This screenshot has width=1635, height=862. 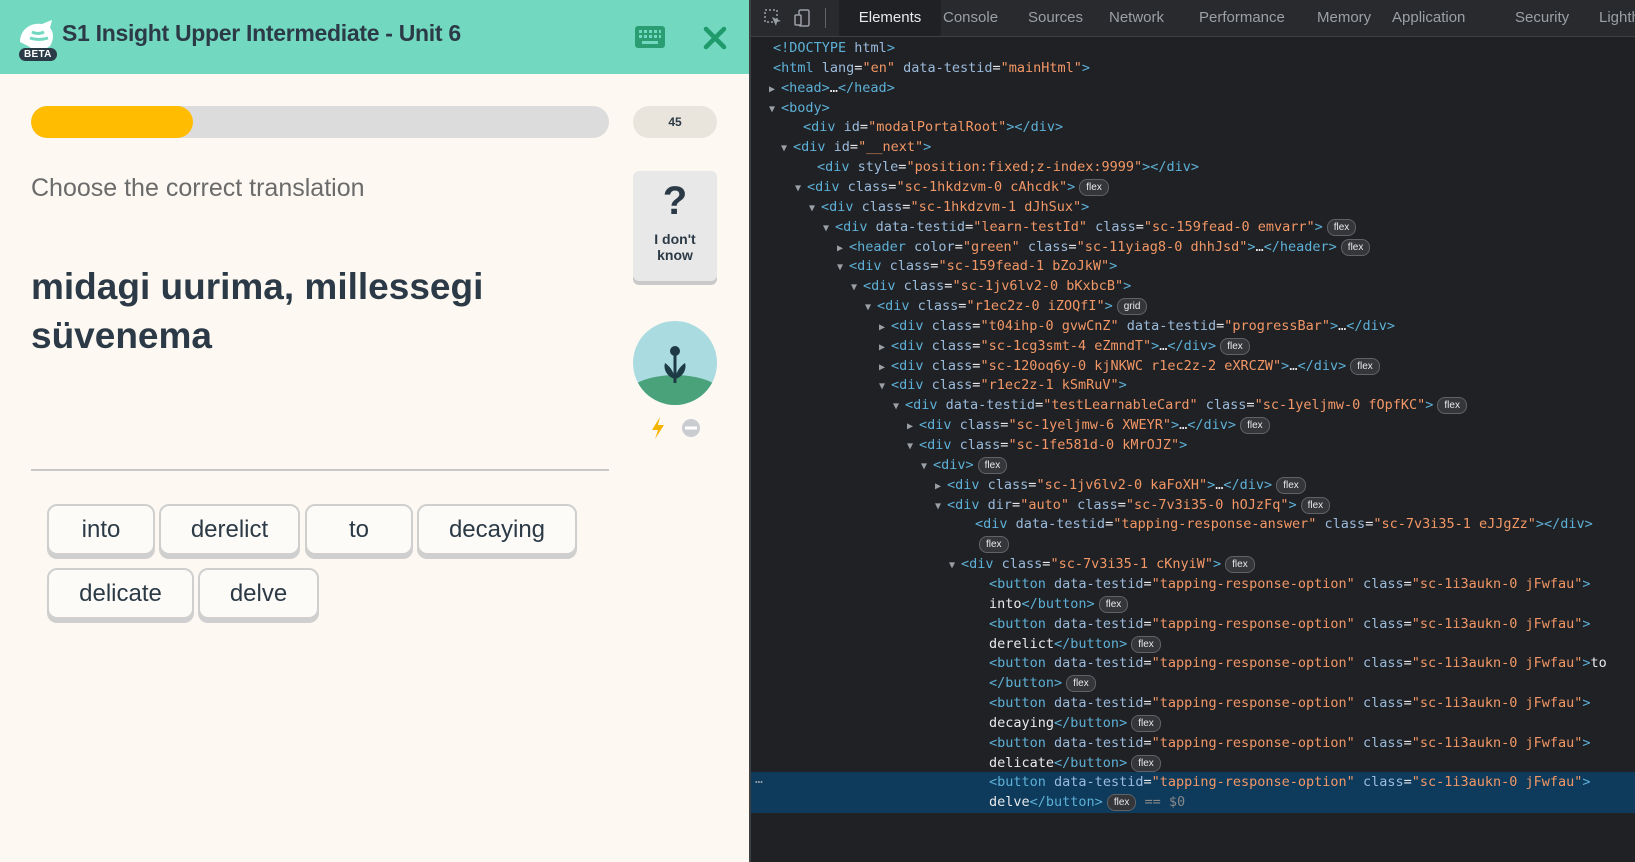 I want to click on dom-node-line: derelict</button> flex, so click(x=1193, y=644).